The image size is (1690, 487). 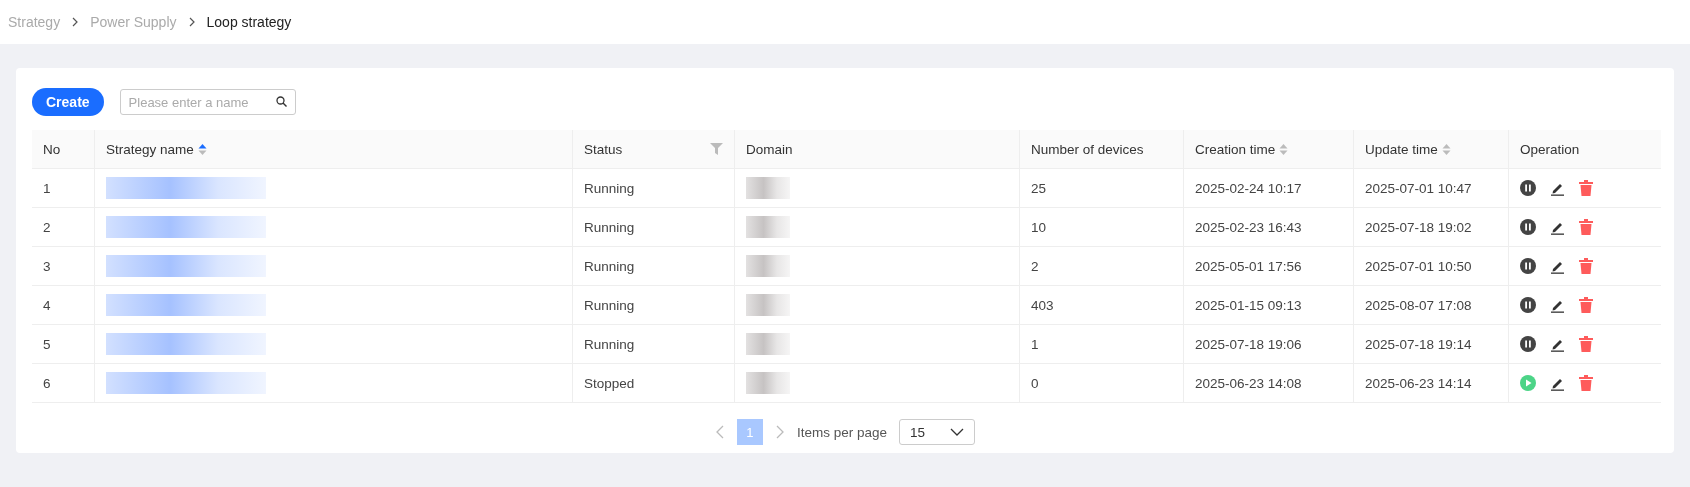 I want to click on column-title: Status, so click(x=603, y=149).